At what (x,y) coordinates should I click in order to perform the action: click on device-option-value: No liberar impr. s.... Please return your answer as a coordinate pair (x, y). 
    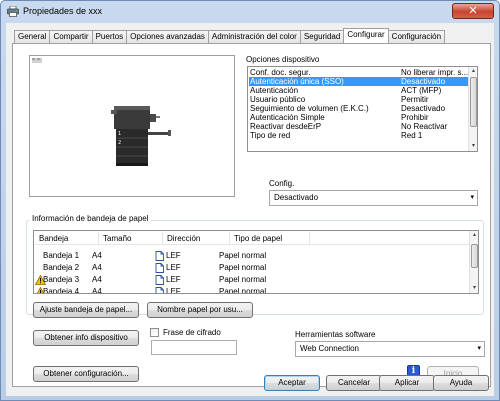
    Looking at the image, I should click on (435, 72).